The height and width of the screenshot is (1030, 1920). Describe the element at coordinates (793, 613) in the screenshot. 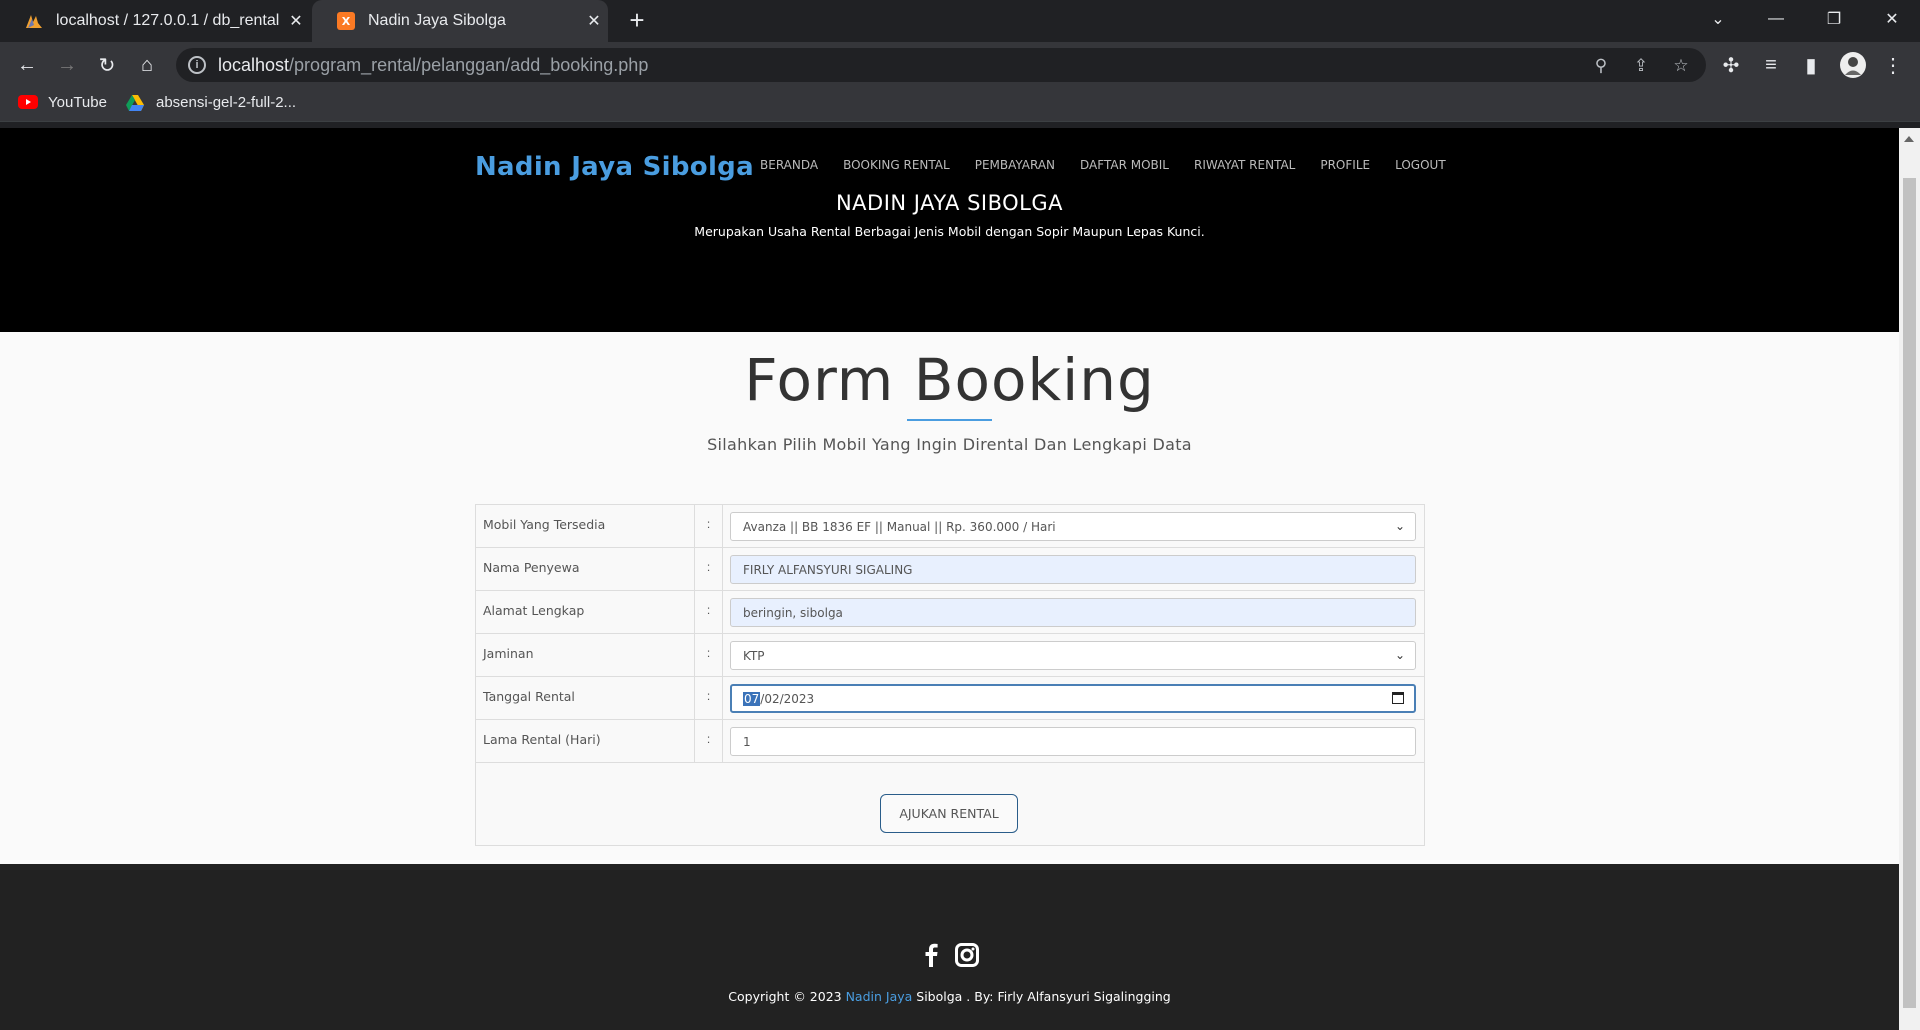

I see `input-value: beringin, sibolga` at that location.